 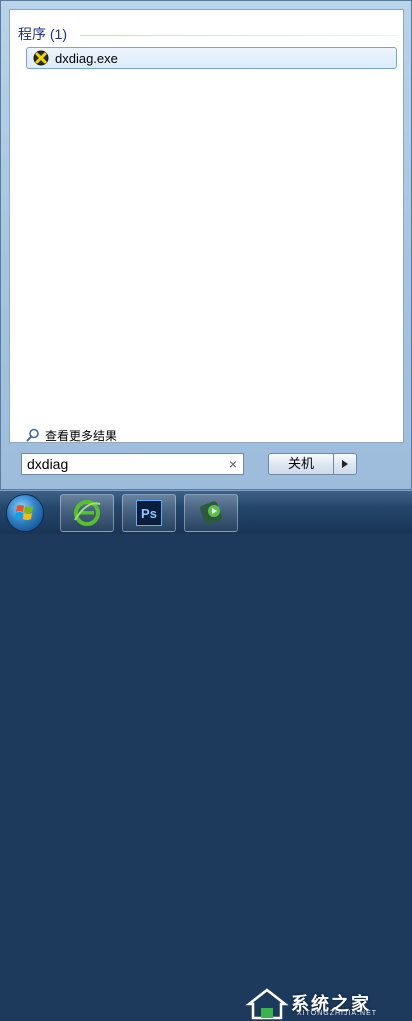 I want to click on start-button, so click(x=25, y=513).